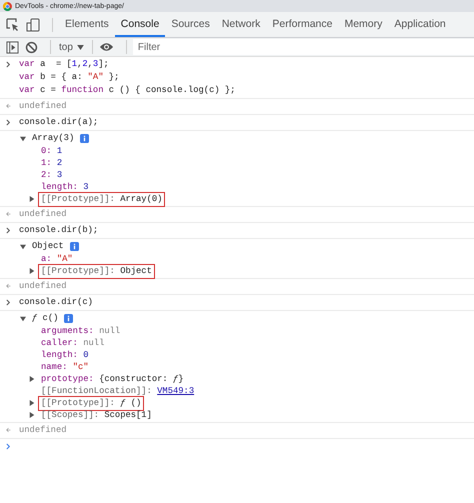 The image size is (474, 503). I want to click on tab: Memory, so click(363, 24).